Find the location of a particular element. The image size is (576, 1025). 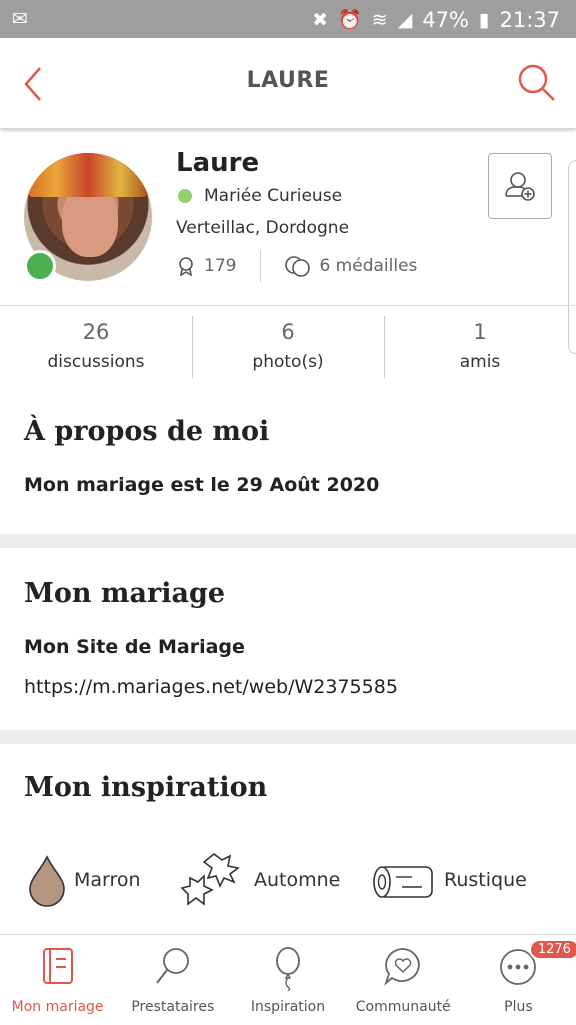

wifi-icon: ≋ is located at coordinates (379, 20).